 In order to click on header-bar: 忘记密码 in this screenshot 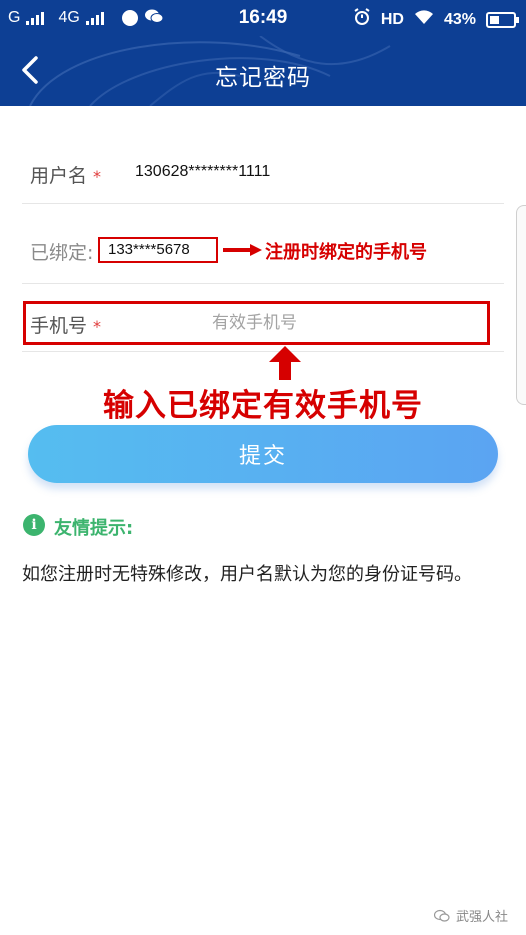, I will do `click(263, 71)`.